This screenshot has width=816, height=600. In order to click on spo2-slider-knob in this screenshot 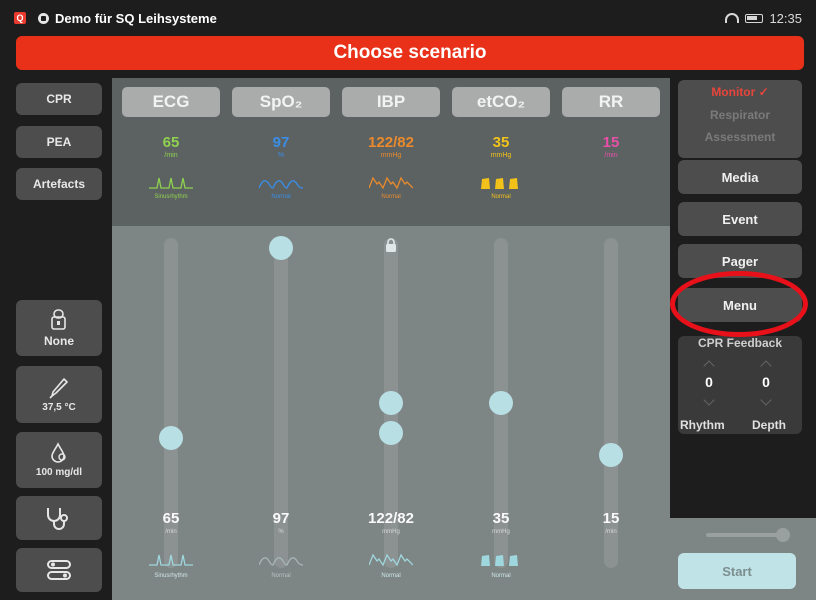, I will do `click(281, 248)`.